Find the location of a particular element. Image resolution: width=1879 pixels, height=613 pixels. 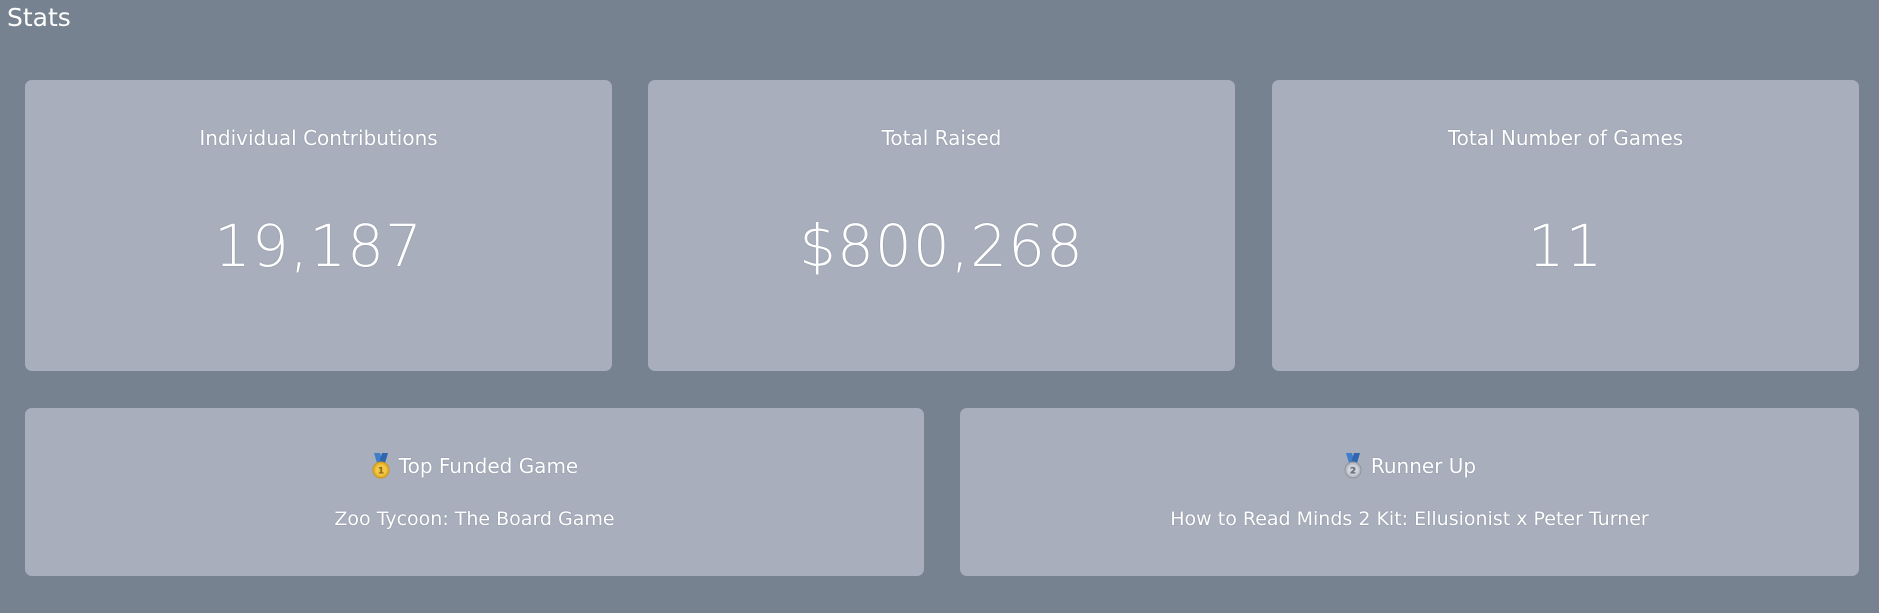

top-funded-heading: 1 Top Funded Game is located at coordinates (474, 466).